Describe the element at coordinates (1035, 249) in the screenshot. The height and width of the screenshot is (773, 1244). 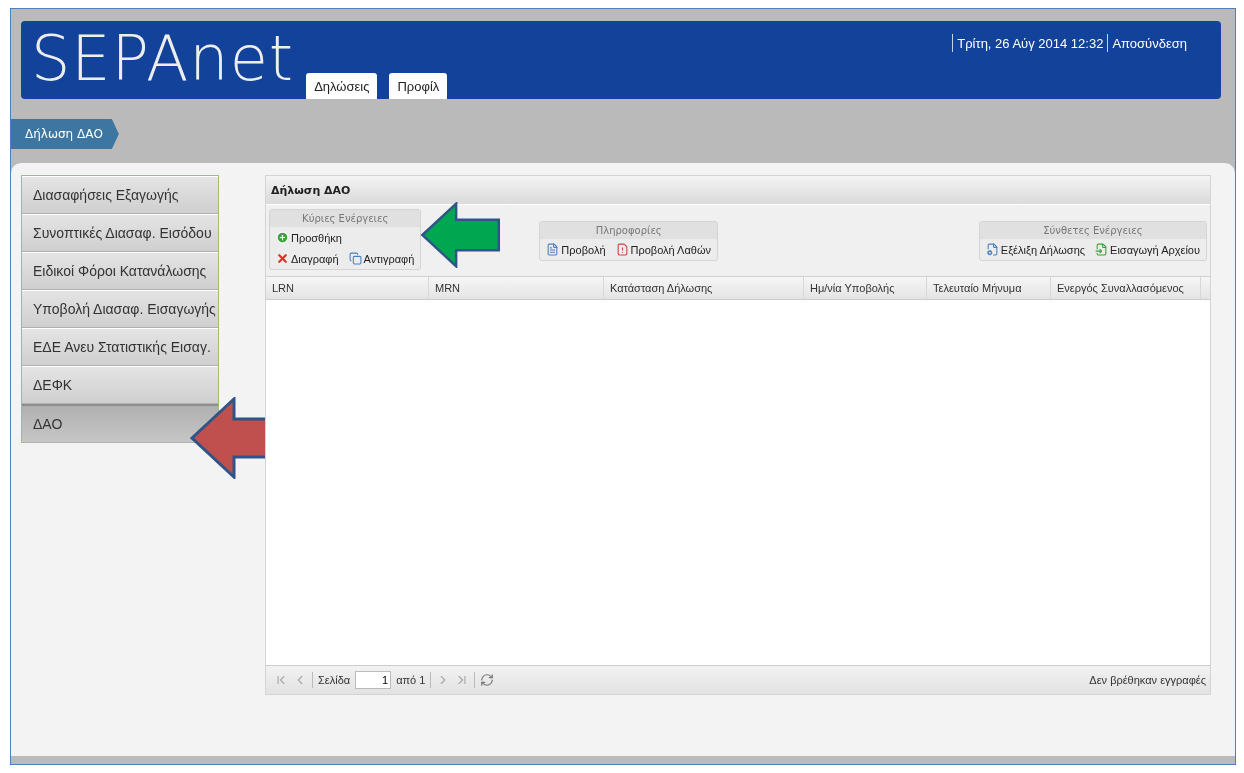
I see `toolbar-button: Εξέλιξη Δήλωσης` at that location.